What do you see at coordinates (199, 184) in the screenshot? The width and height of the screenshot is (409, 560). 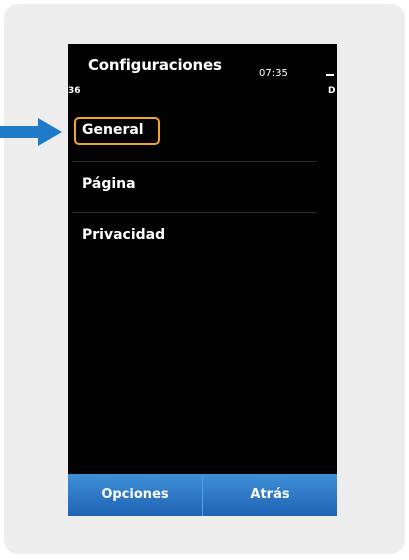 I see `menu-item-pagina: Página` at bounding box center [199, 184].